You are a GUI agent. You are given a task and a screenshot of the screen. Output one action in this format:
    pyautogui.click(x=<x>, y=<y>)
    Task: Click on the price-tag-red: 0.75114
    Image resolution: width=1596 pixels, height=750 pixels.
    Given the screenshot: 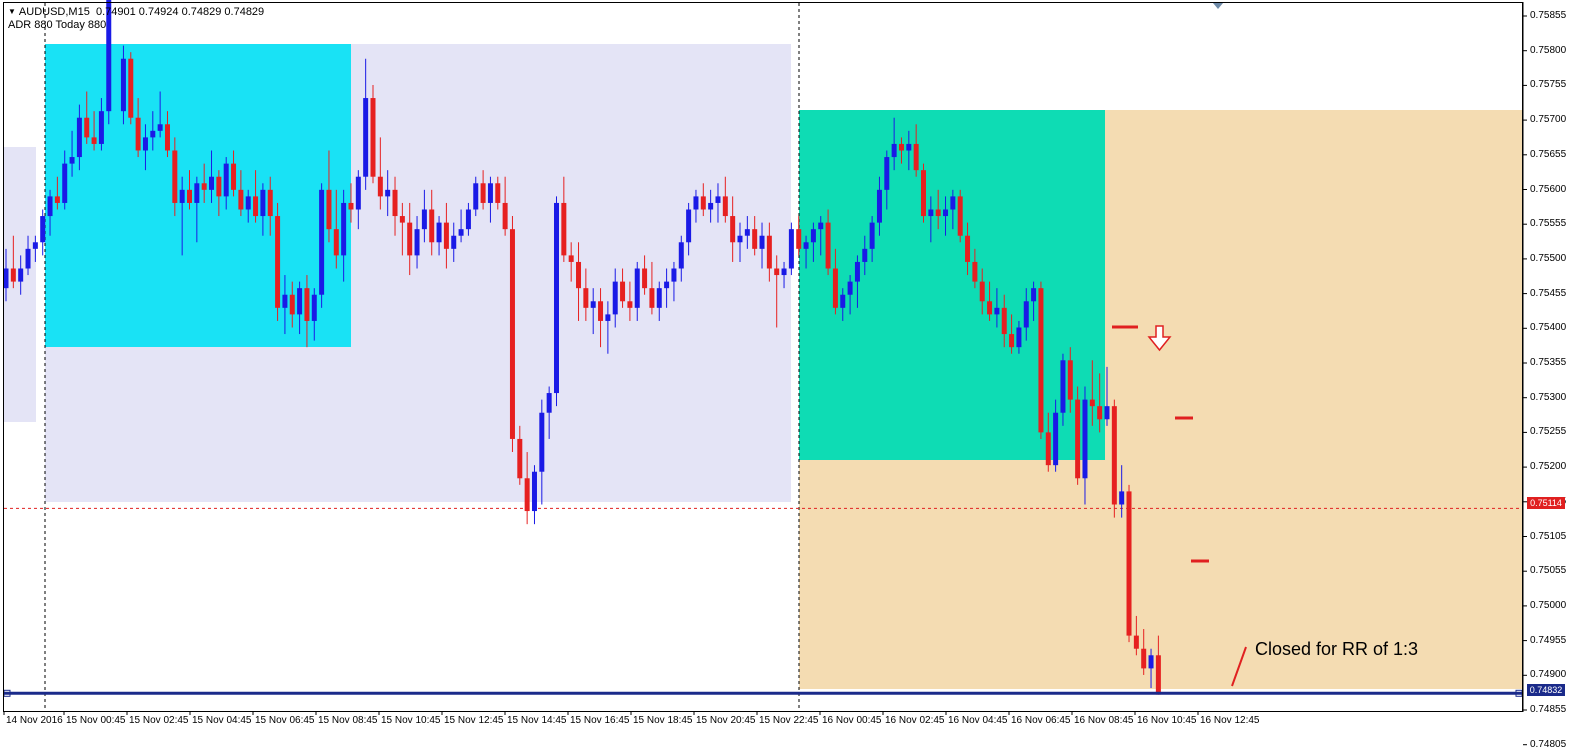 What is the action you would take?
    pyautogui.click(x=1546, y=503)
    